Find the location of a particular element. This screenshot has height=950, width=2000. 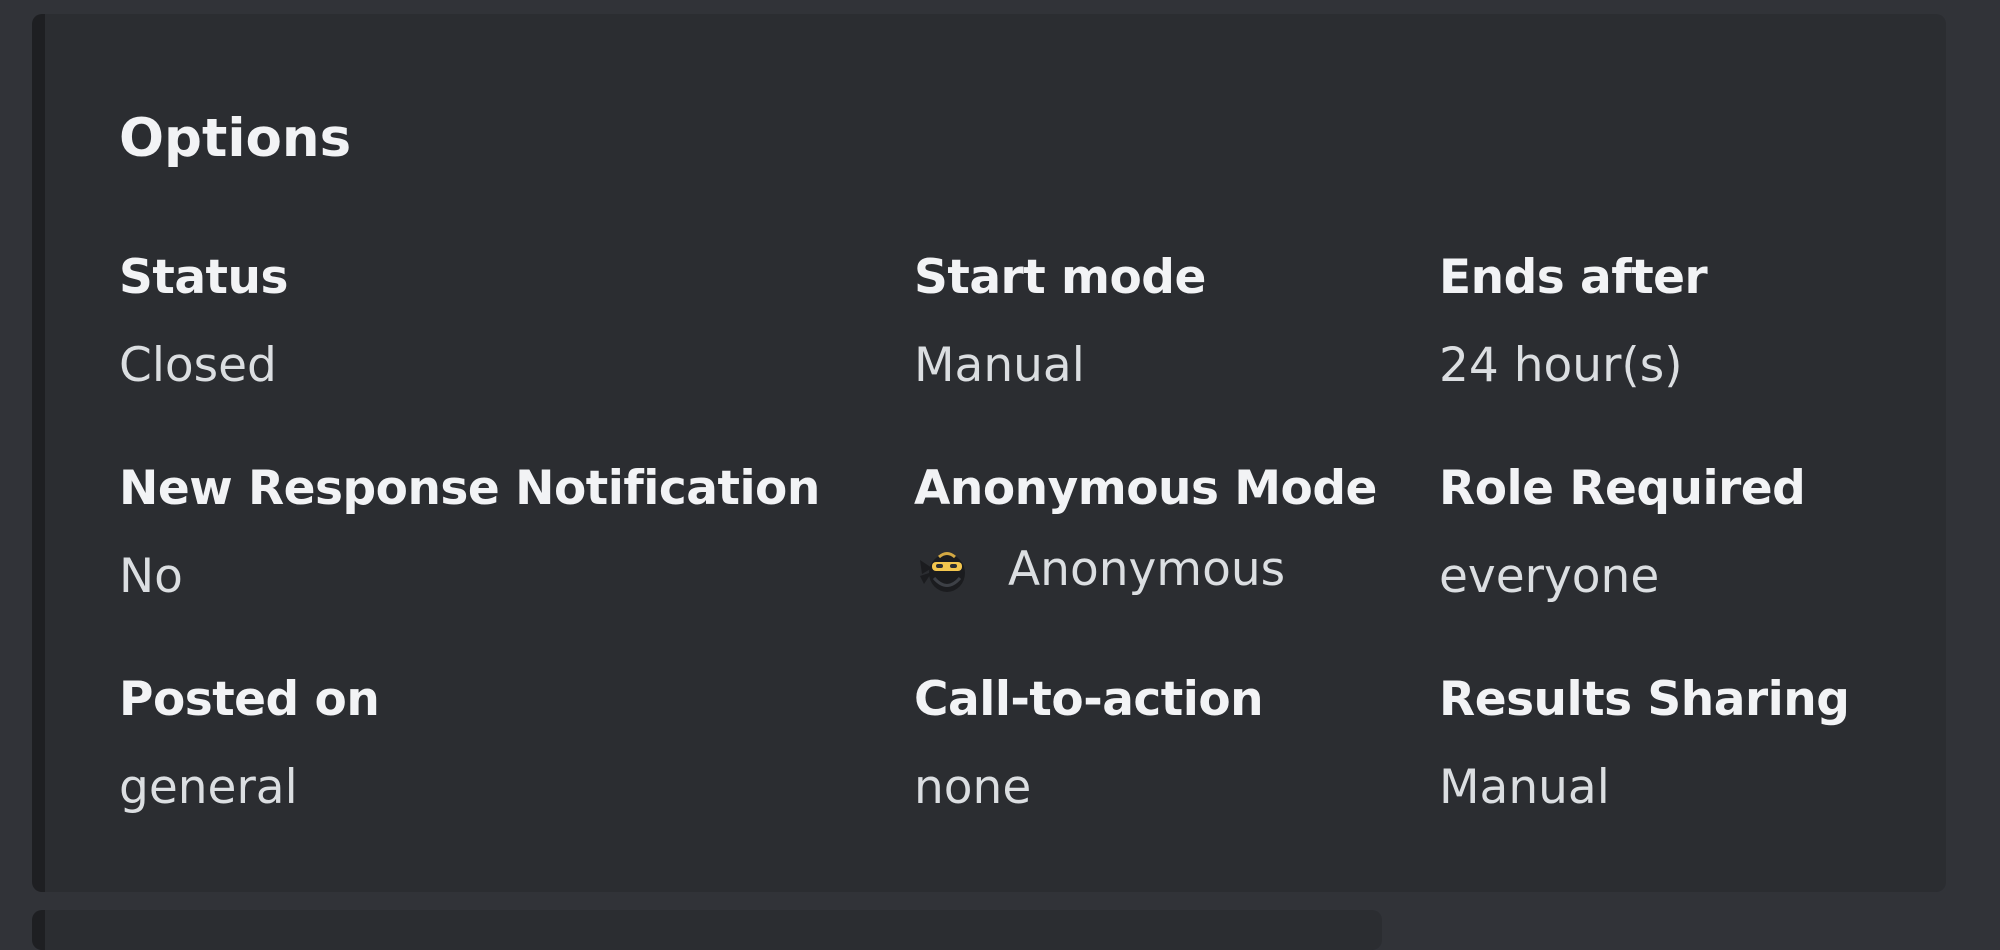

field-call-to-action: Call-to-action none is located at coordinates (1089, 743).